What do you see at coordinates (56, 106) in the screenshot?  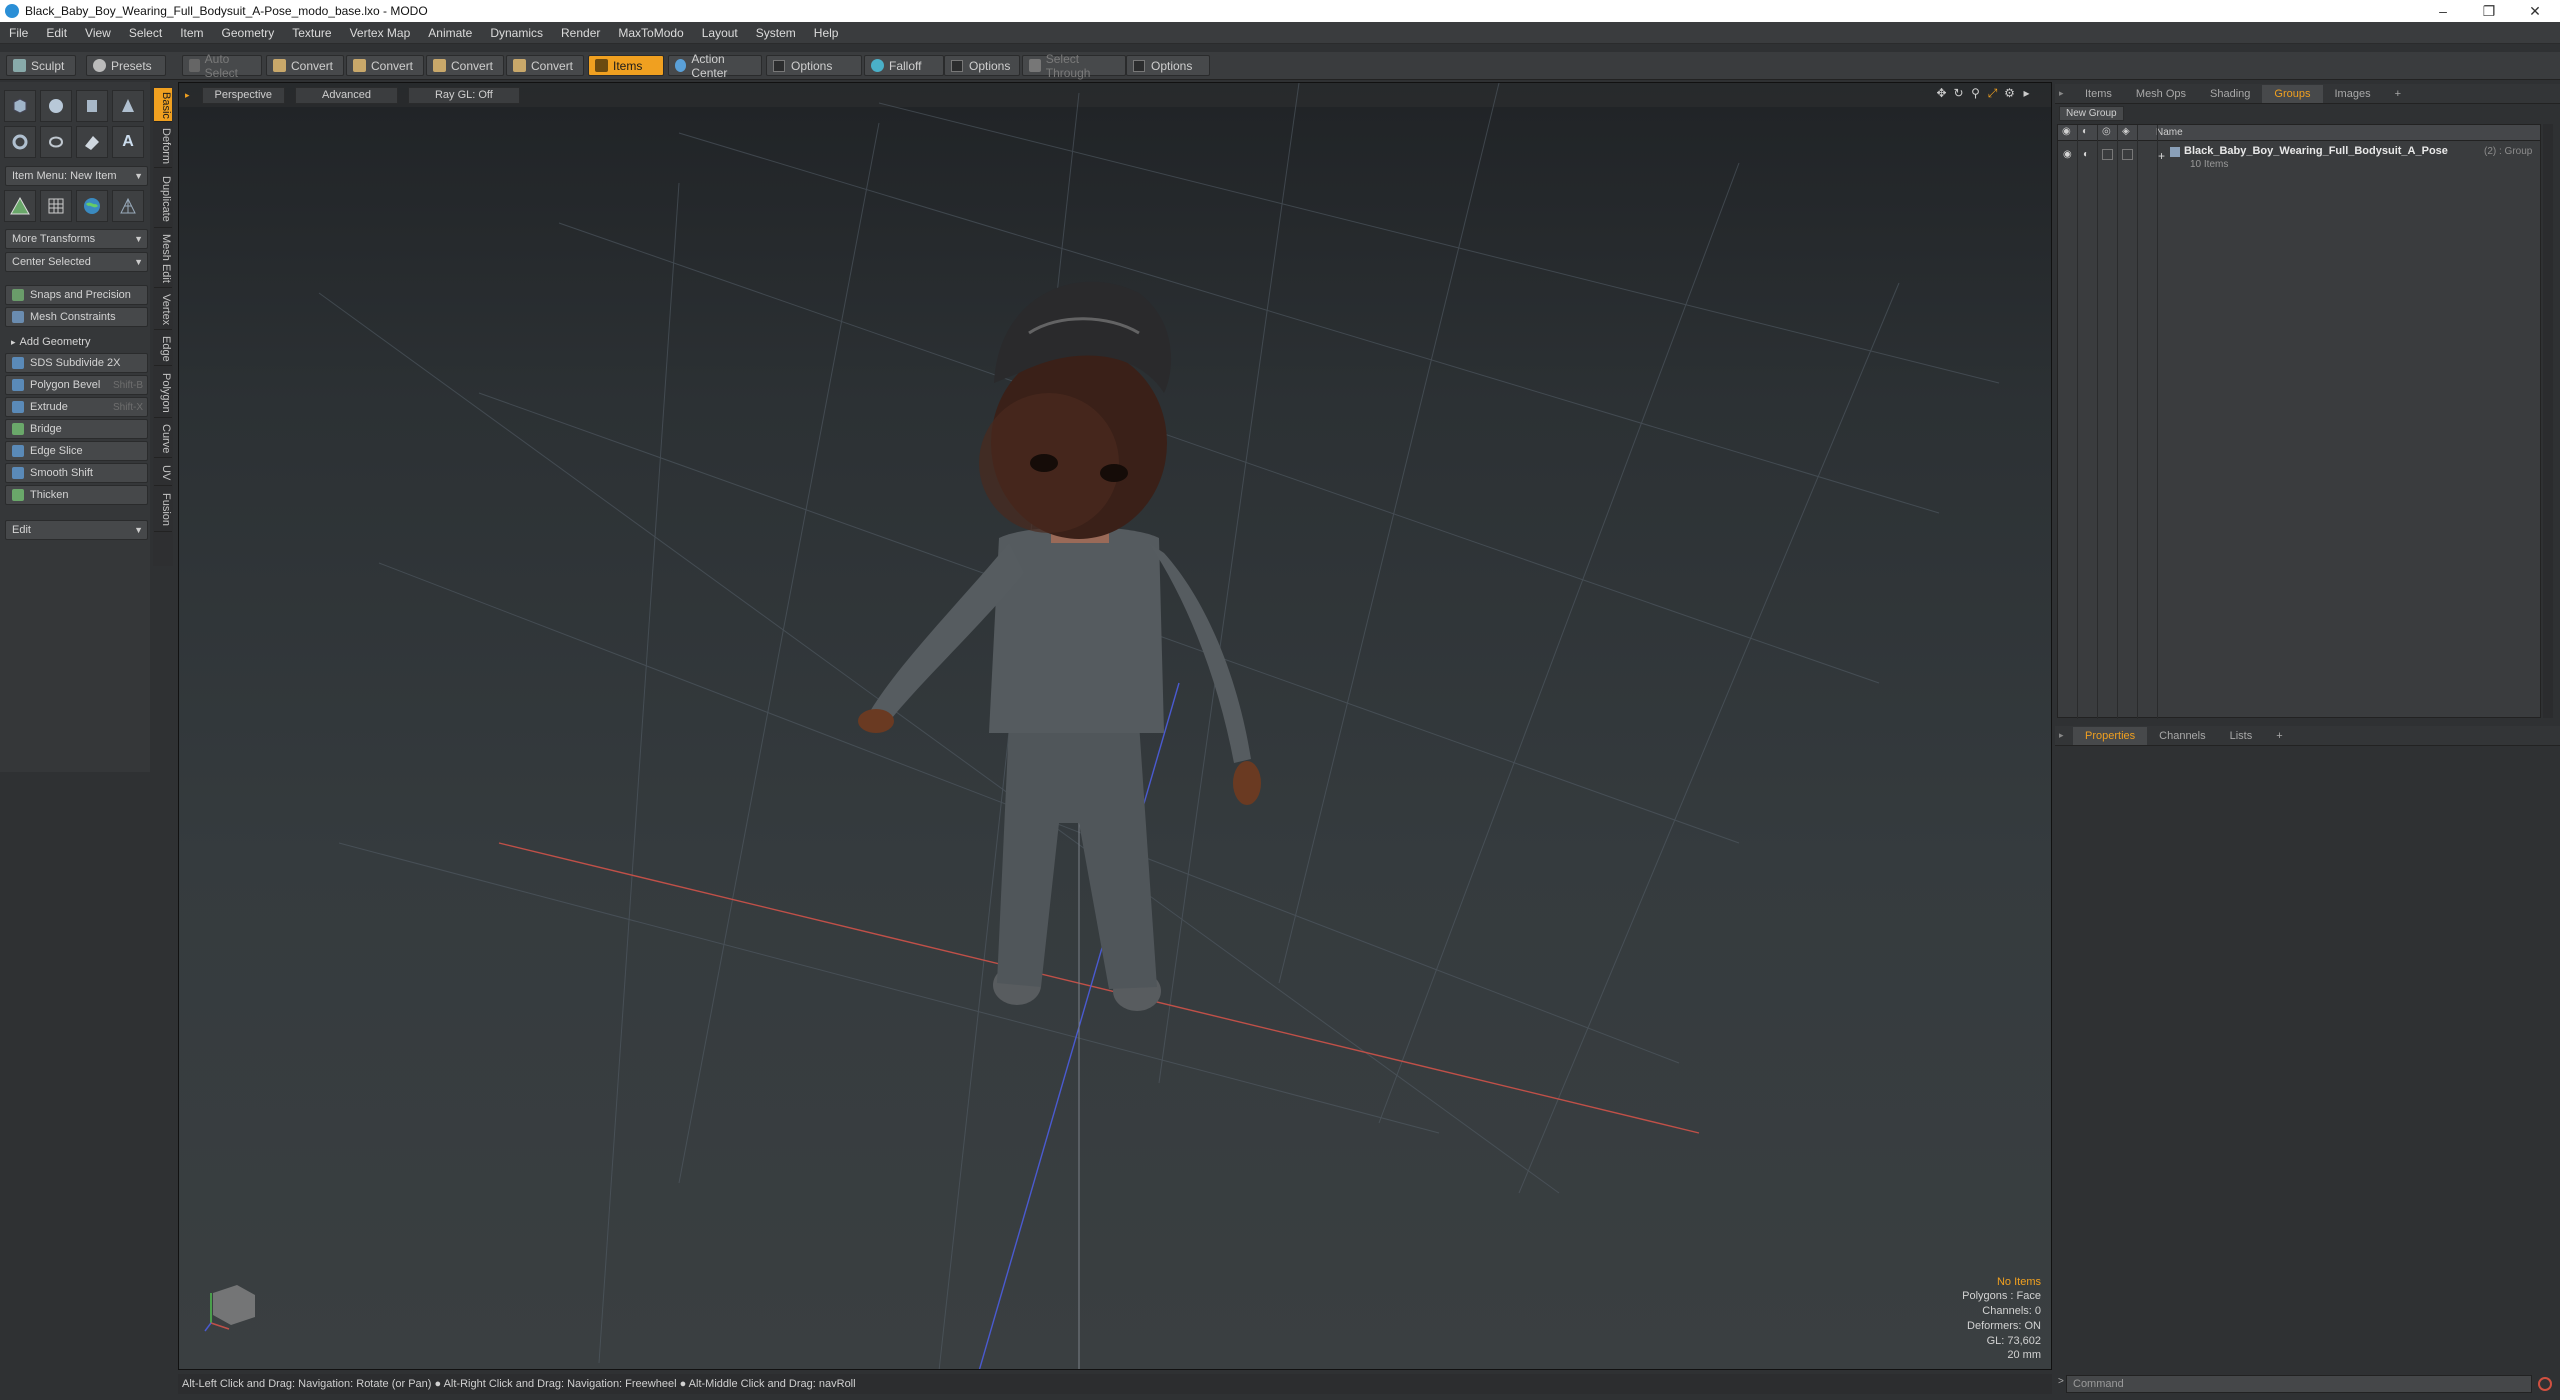 I see `sphere-primitive-icon` at bounding box center [56, 106].